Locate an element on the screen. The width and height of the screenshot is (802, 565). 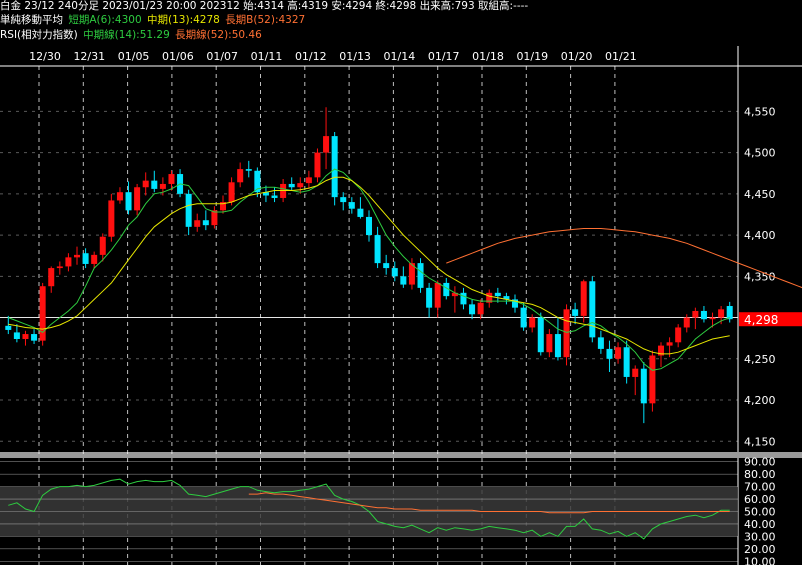
x-tick-label: 01/20 is located at coordinates (577, 56).